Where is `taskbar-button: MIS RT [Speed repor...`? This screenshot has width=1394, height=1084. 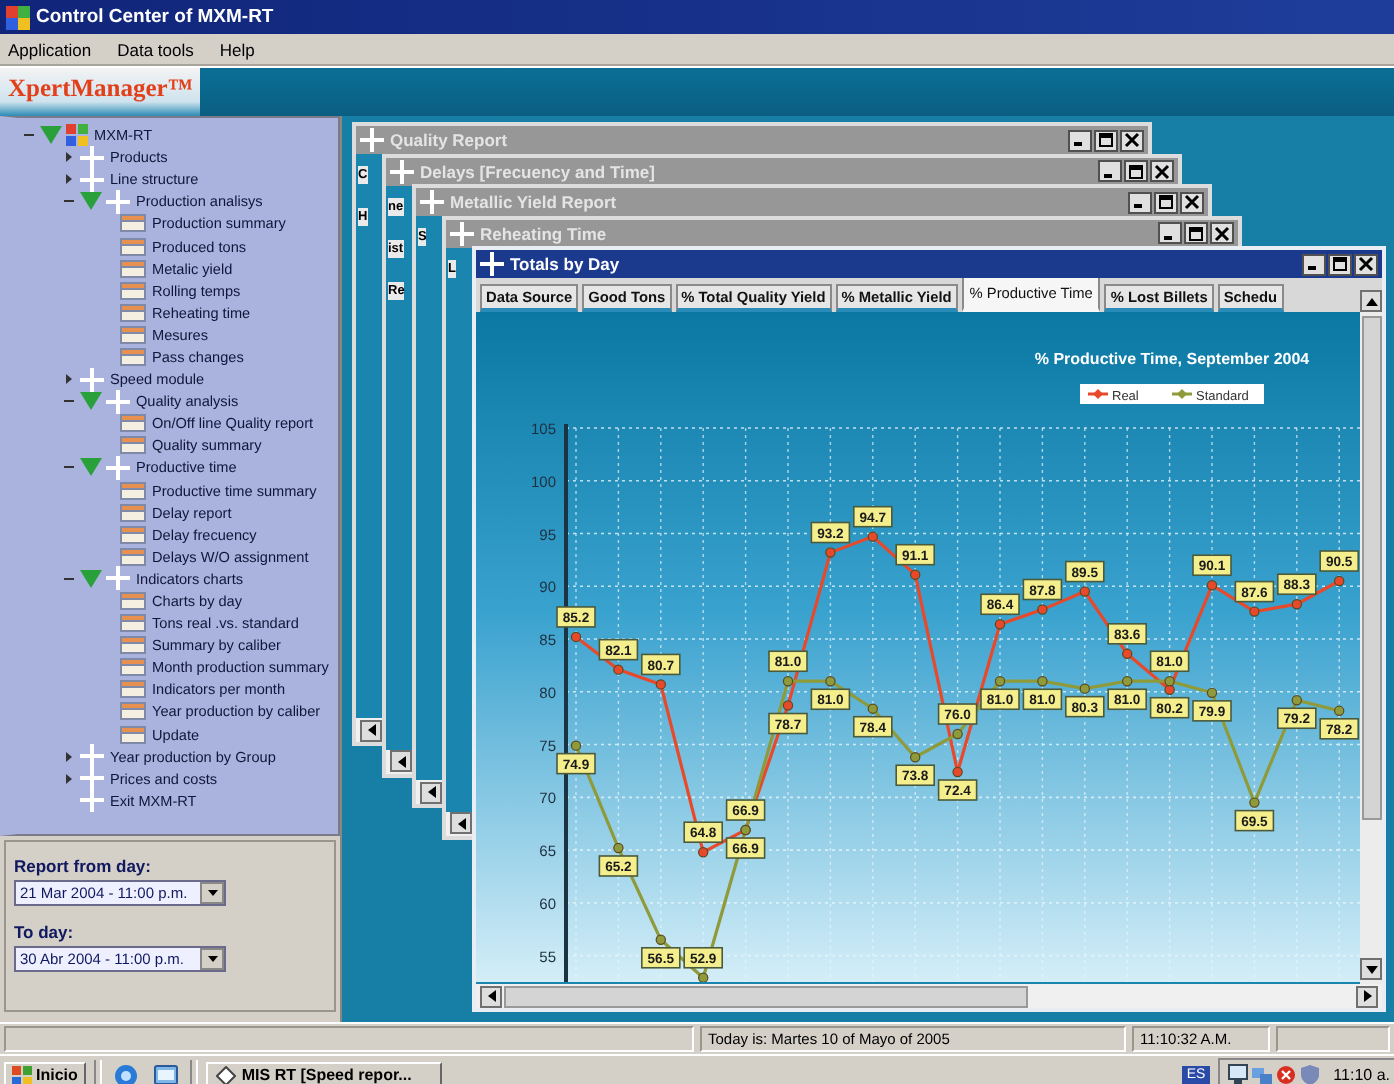
taskbar-button: MIS RT [Speed repor... is located at coordinates (323, 1072).